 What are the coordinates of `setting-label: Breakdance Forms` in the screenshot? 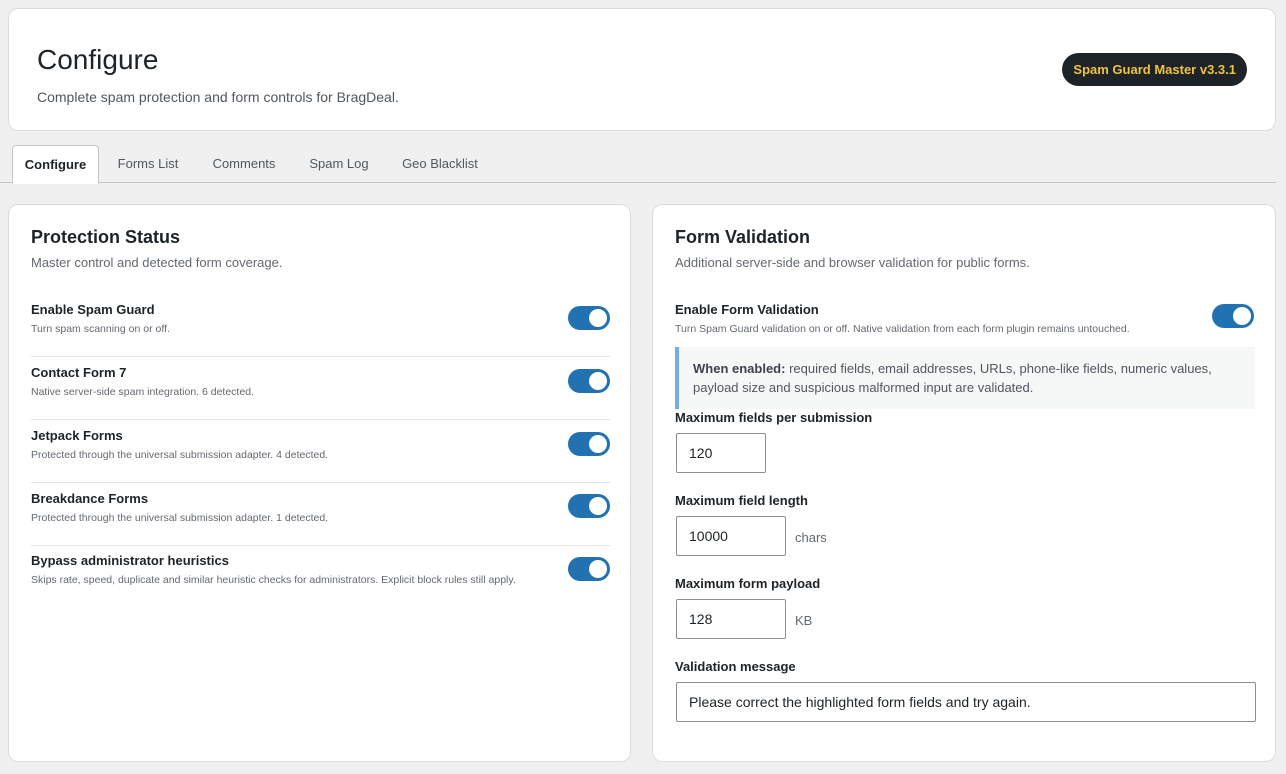 It's located at (90, 498).